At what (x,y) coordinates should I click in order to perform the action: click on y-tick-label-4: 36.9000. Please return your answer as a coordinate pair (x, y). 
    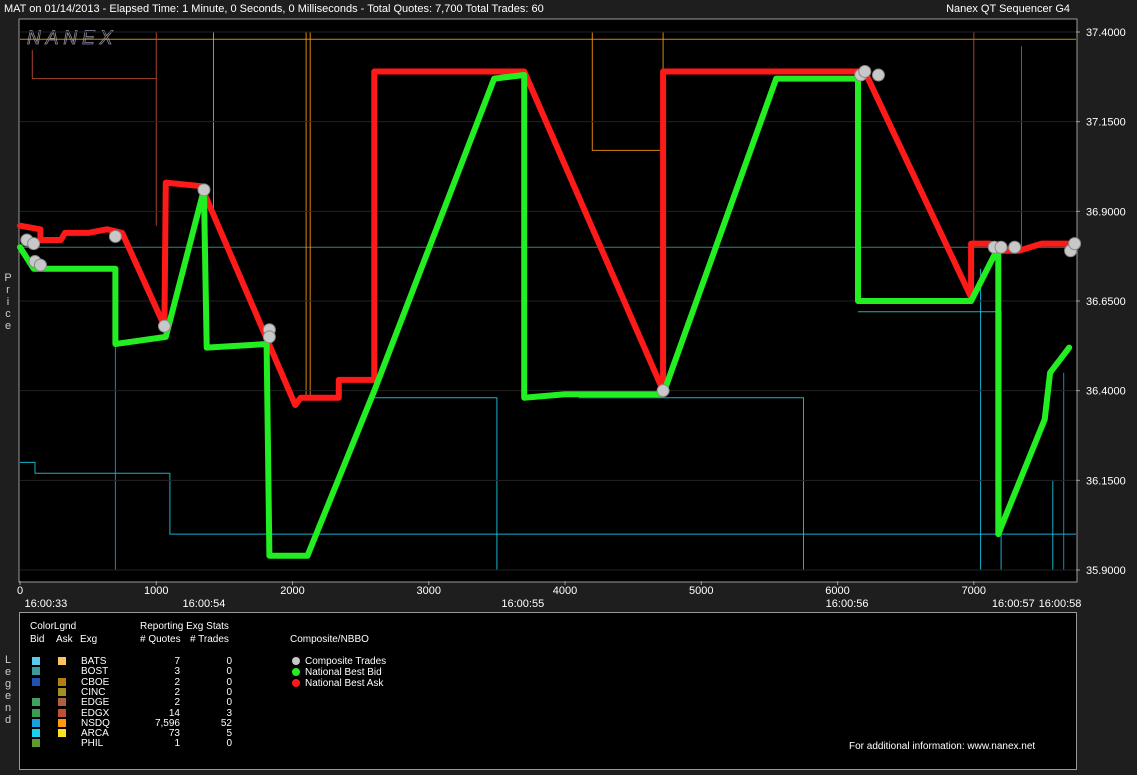
    Looking at the image, I should click on (1106, 212).